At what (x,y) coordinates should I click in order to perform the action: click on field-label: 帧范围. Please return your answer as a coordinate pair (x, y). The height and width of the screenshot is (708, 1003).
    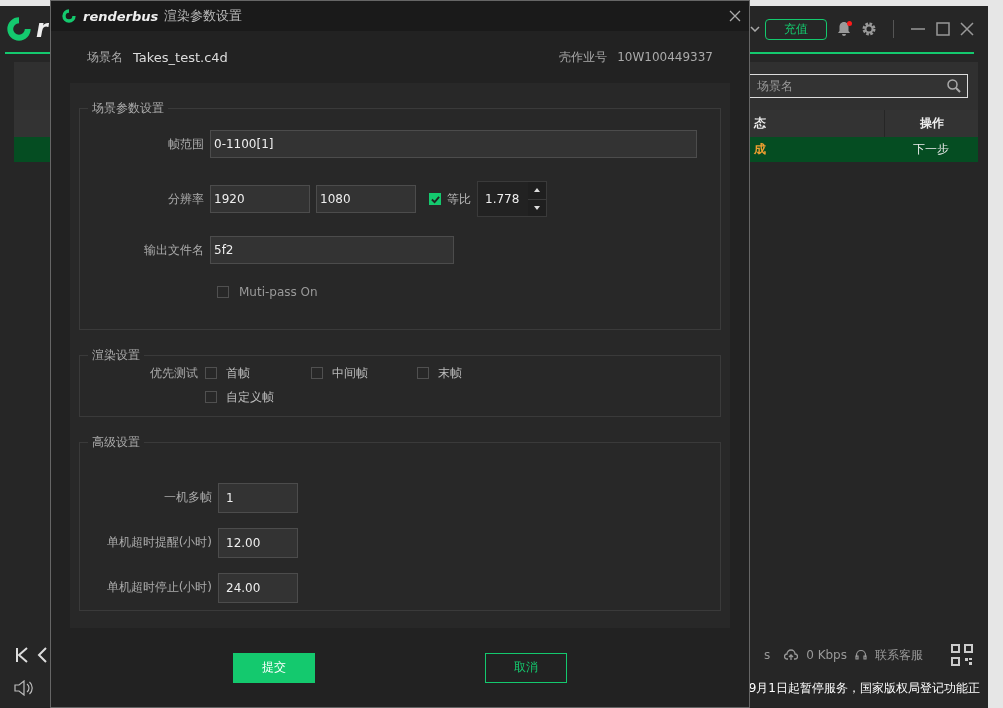
    Looking at the image, I should click on (185, 144).